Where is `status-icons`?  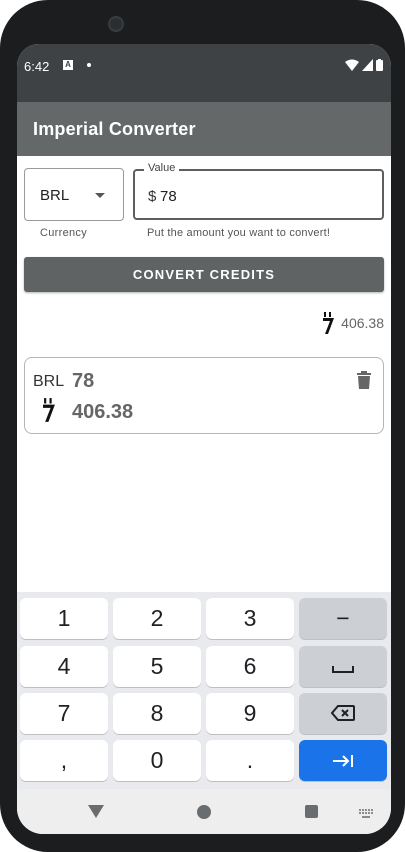 status-icons is located at coordinates (364, 65).